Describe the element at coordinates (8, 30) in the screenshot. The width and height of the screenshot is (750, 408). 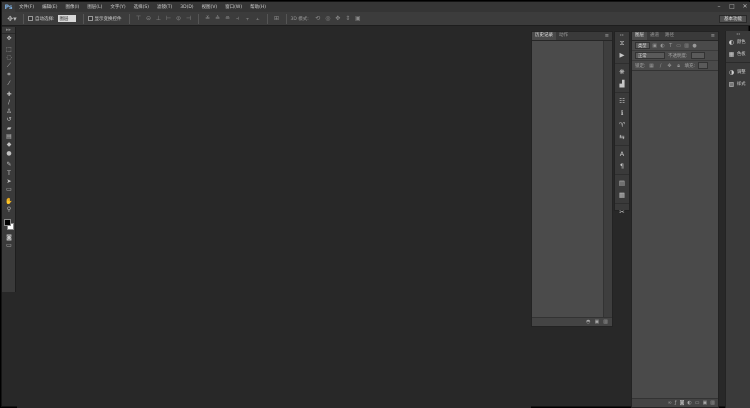
I see `toolbar-grip-icon: ▸▸` at that location.